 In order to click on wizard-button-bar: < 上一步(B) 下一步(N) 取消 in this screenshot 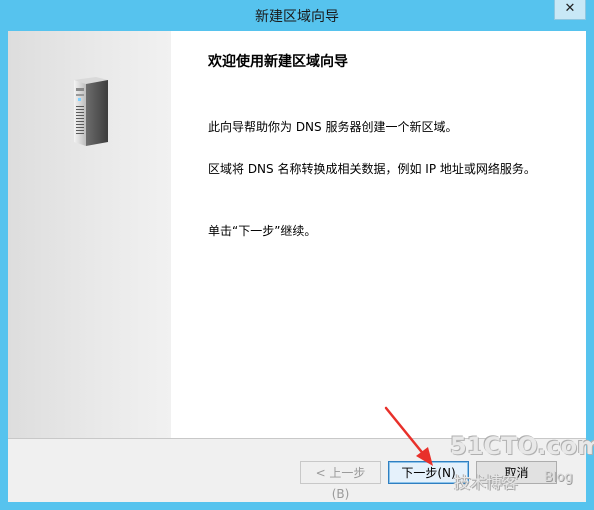, I will do `click(297, 470)`.